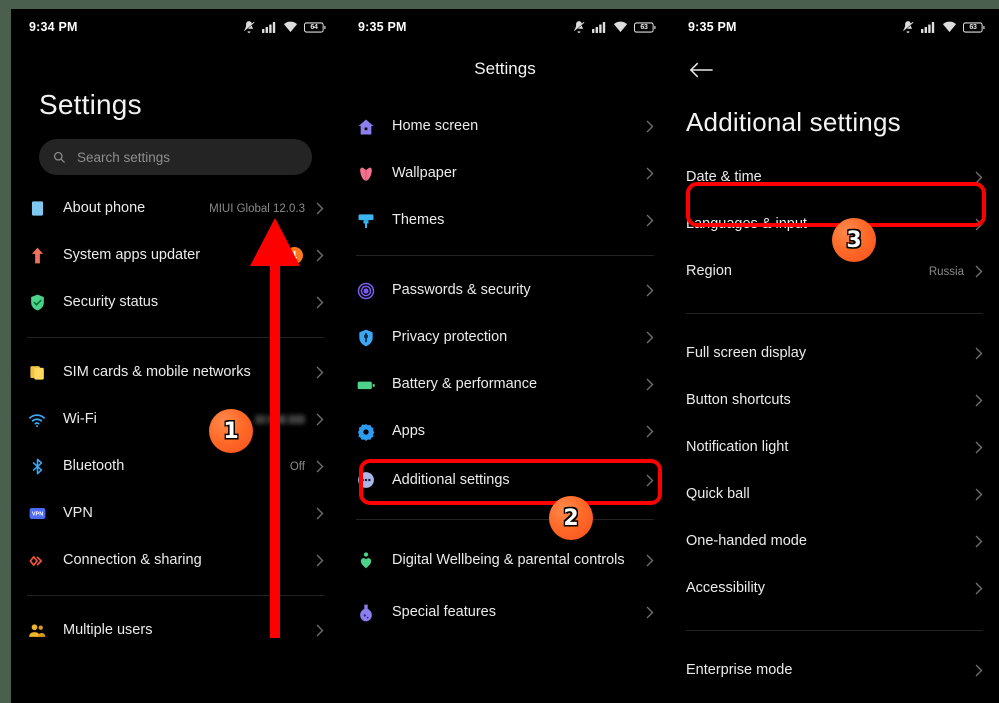 Image resolution: width=999 pixels, height=703 pixels. Describe the element at coordinates (424, 173) in the screenshot. I see `row-label: Wallpaper` at that location.